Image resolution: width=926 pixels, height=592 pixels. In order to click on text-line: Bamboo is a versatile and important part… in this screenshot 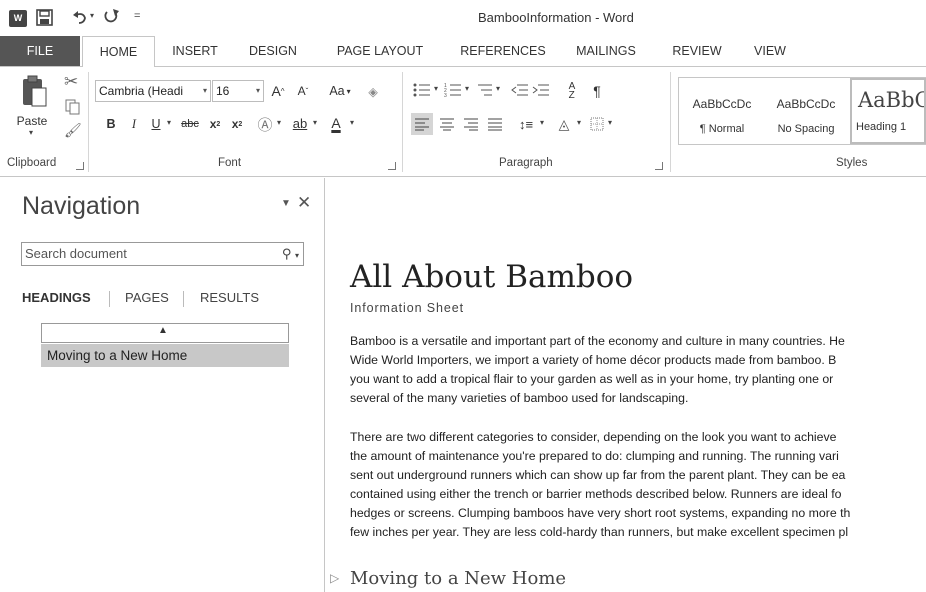, I will do `click(597, 341)`.